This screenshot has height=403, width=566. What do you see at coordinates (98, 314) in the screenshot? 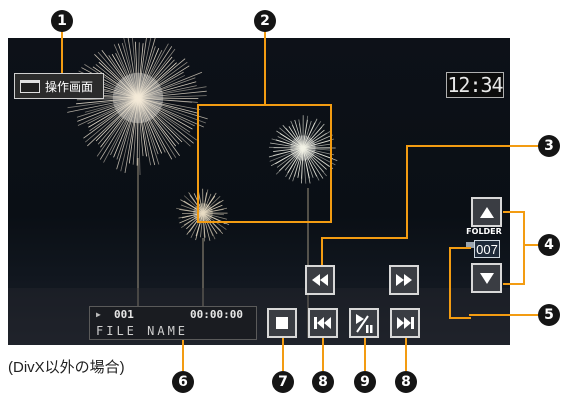
I see `play-status-icon: ▶` at bounding box center [98, 314].